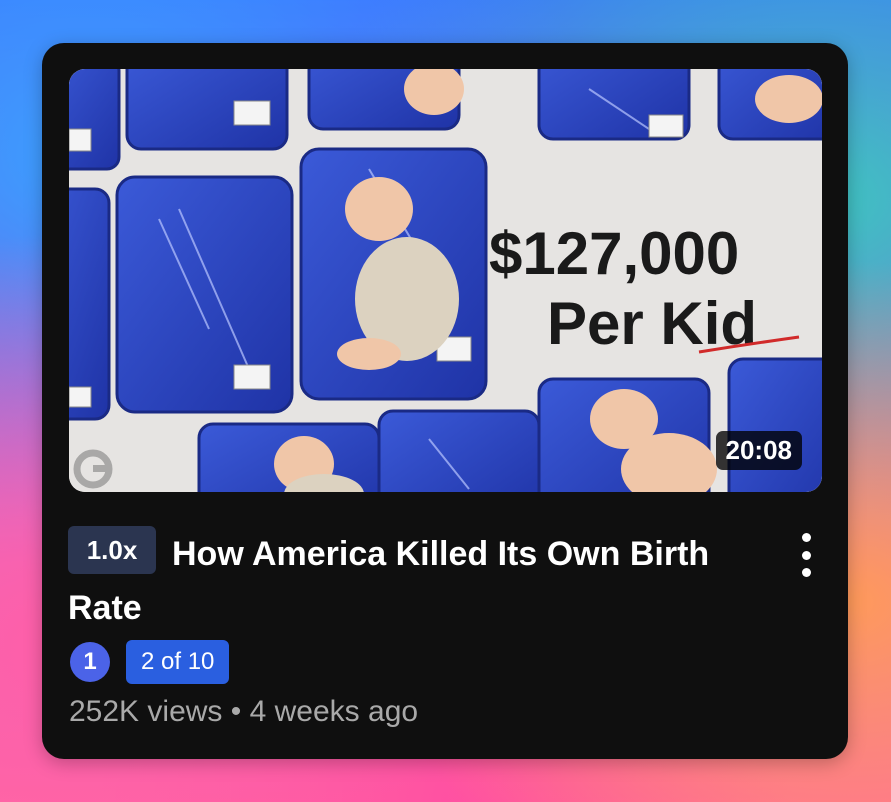  What do you see at coordinates (146, 711) in the screenshot?
I see `view-count: 252K views` at bounding box center [146, 711].